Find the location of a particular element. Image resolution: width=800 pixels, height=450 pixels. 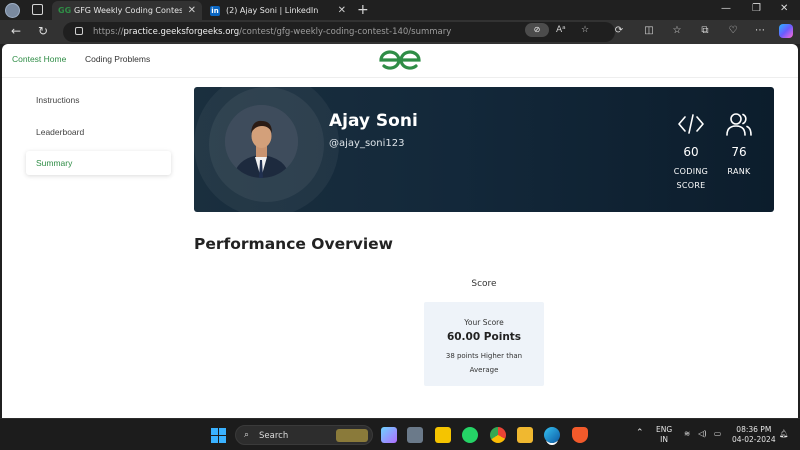

more-options-icon: ⋯ is located at coordinates (760, 31).